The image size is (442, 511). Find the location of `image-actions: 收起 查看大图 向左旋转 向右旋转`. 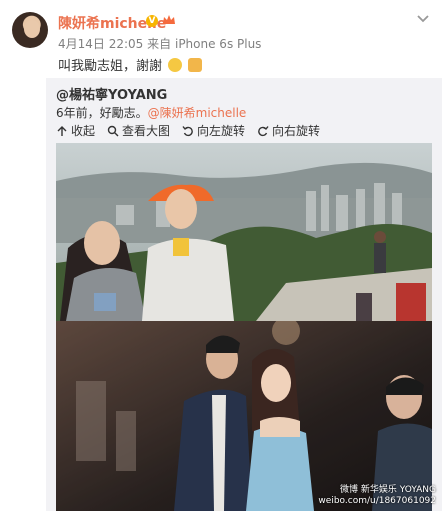

image-actions: 收起 查看大图 向左旋转 向右旋转 is located at coordinates (188, 130).